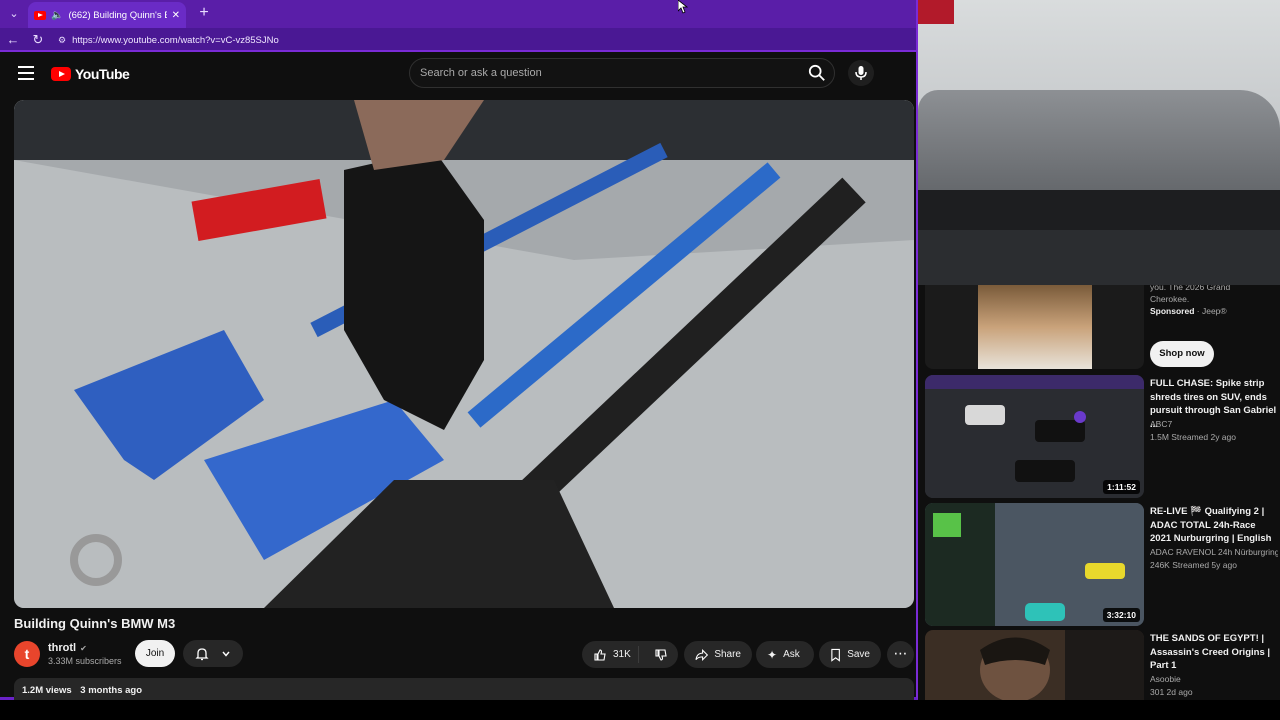 The image size is (1280, 720). I want to click on view-count: 1.2M views, so click(47, 690).